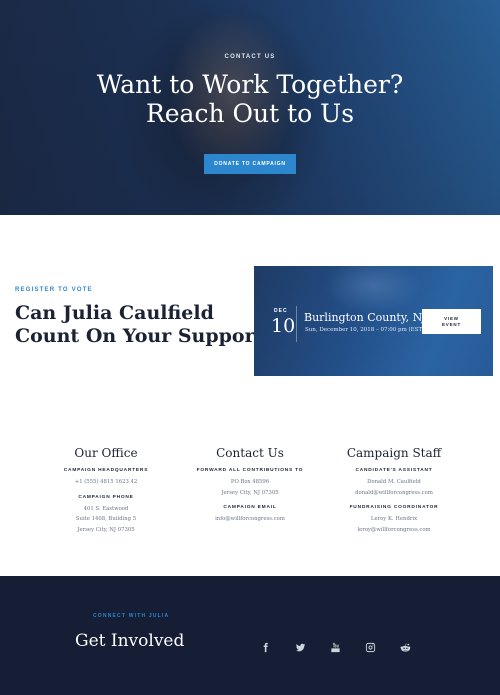 The image size is (500, 695). I want to click on footer-kicker: CONNECT WITH JULIA, so click(131, 616).